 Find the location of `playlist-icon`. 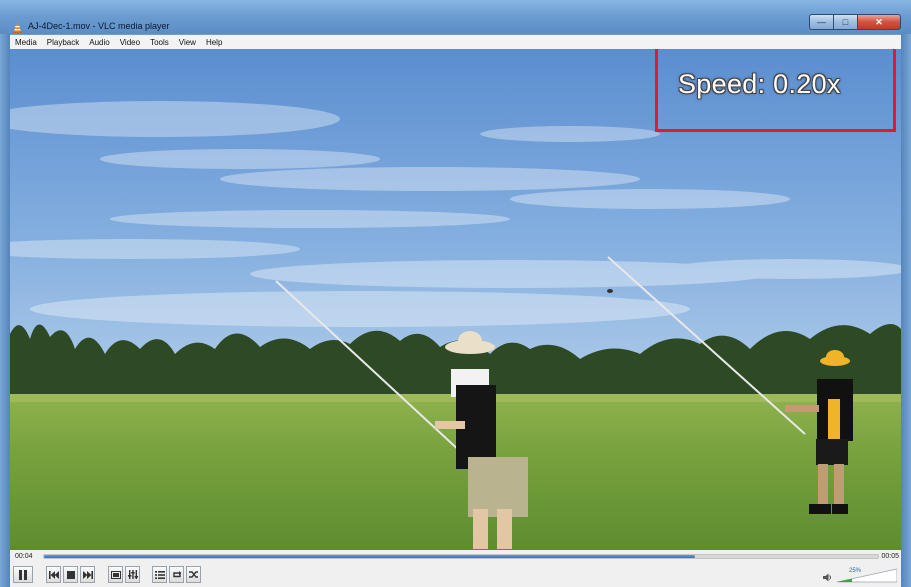

playlist-icon is located at coordinates (159, 574).